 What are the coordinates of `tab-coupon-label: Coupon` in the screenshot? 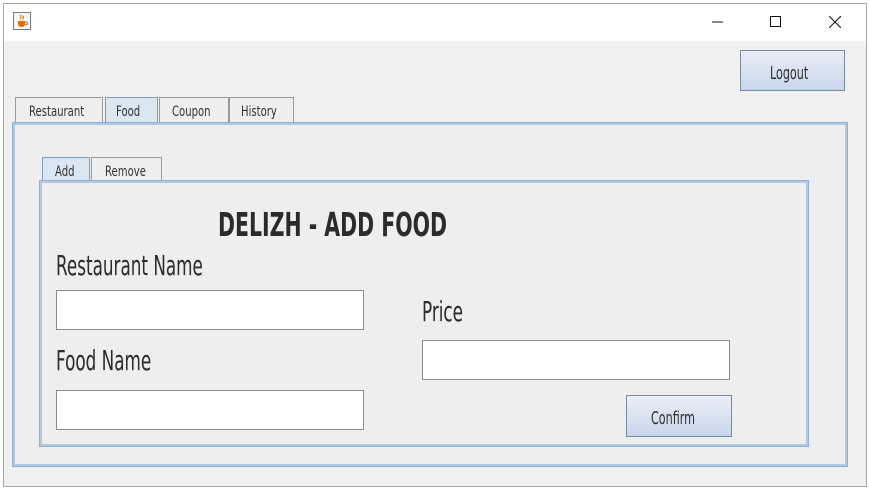 It's located at (191, 112).